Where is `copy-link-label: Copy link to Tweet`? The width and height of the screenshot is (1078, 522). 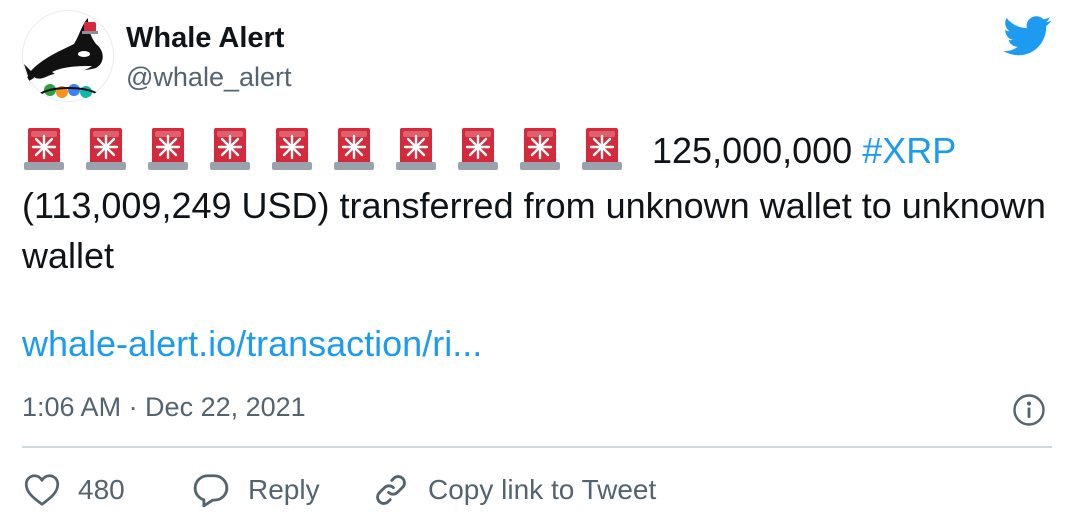
copy-link-label: Copy link to Tweet is located at coordinates (542, 489).